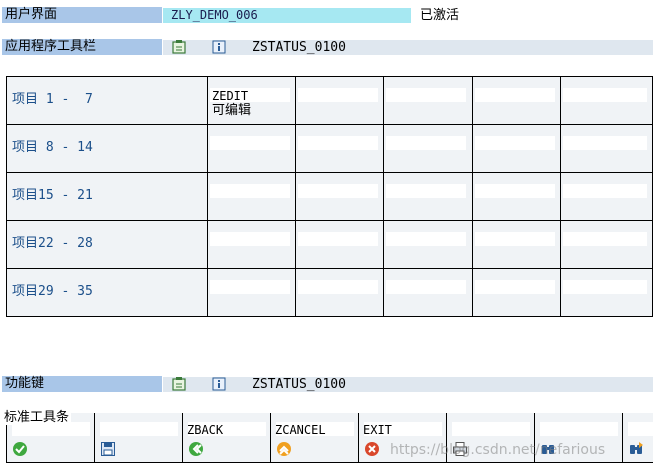 The height and width of the screenshot is (469, 653). What do you see at coordinates (377, 430) in the screenshot?
I see `exit-code: EXIT` at bounding box center [377, 430].